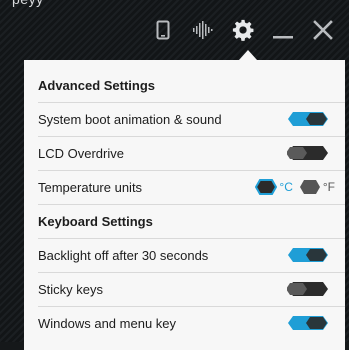 The height and width of the screenshot is (350, 349). What do you see at coordinates (97, 85) in the screenshot?
I see `advanced-settings-title: Advanced Settings` at bounding box center [97, 85].